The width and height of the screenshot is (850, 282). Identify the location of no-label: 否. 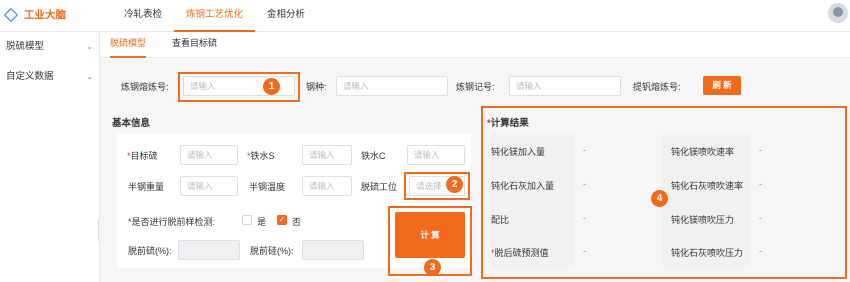
(297, 222).